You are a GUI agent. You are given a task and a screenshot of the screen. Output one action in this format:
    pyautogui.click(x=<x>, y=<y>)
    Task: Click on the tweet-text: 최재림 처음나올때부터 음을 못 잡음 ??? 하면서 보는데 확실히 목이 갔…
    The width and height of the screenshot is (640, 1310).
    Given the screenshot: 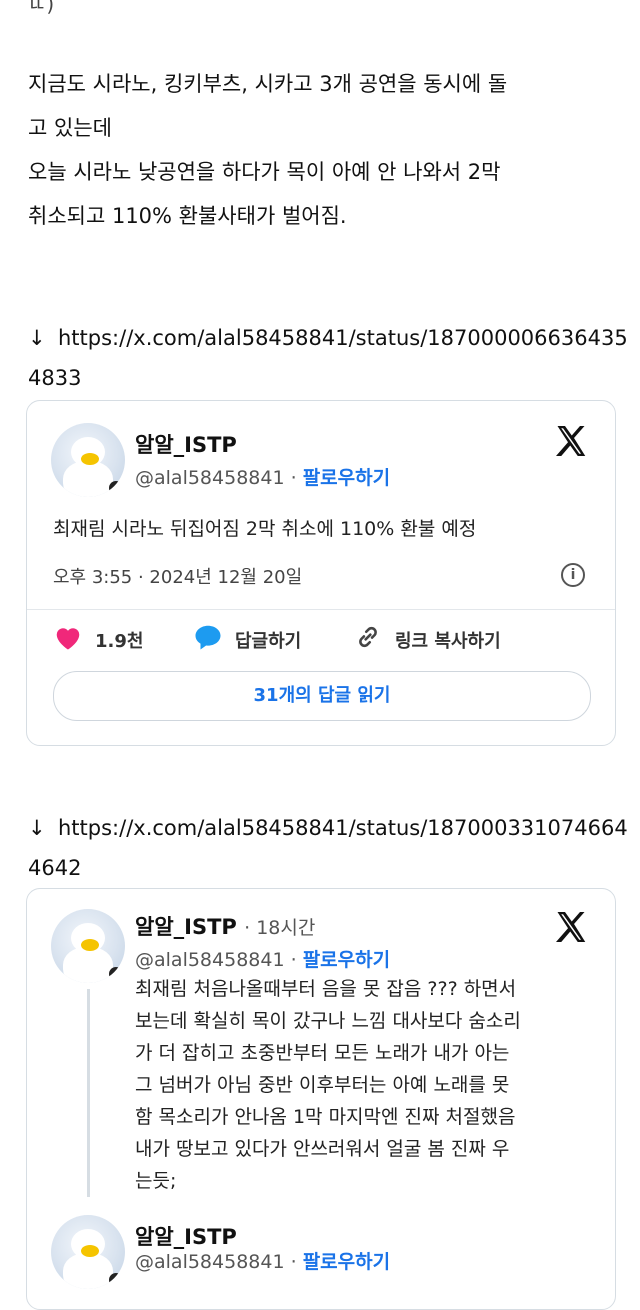 What is the action you would take?
    pyautogui.click(x=370, y=1085)
    